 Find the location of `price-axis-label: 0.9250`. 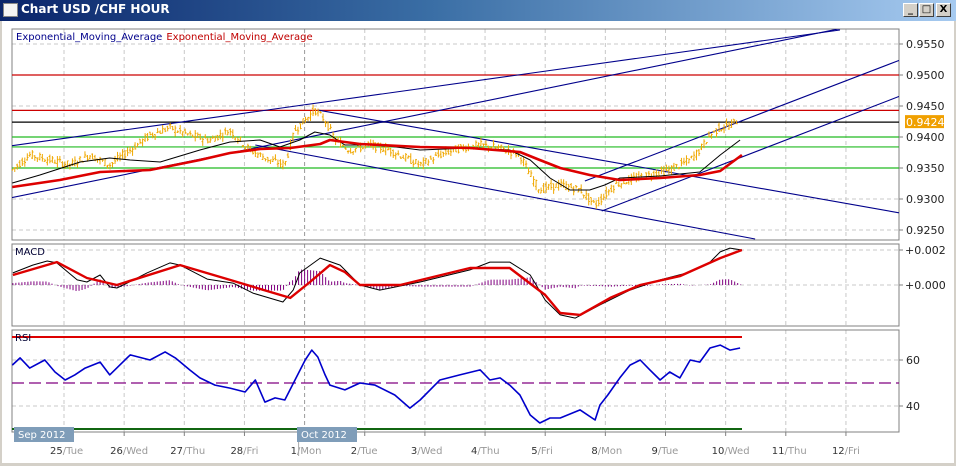

price-axis-label: 0.9250 is located at coordinates (925, 230).